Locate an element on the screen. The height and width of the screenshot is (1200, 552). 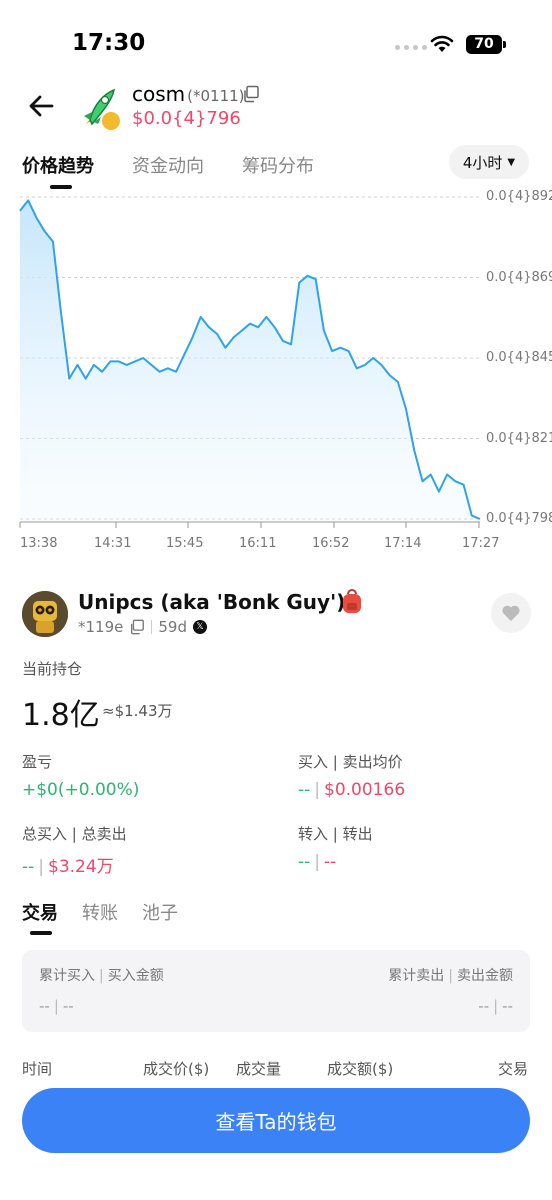
timeframe-dropdown: 4小时 ▼ is located at coordinates (489, 162).